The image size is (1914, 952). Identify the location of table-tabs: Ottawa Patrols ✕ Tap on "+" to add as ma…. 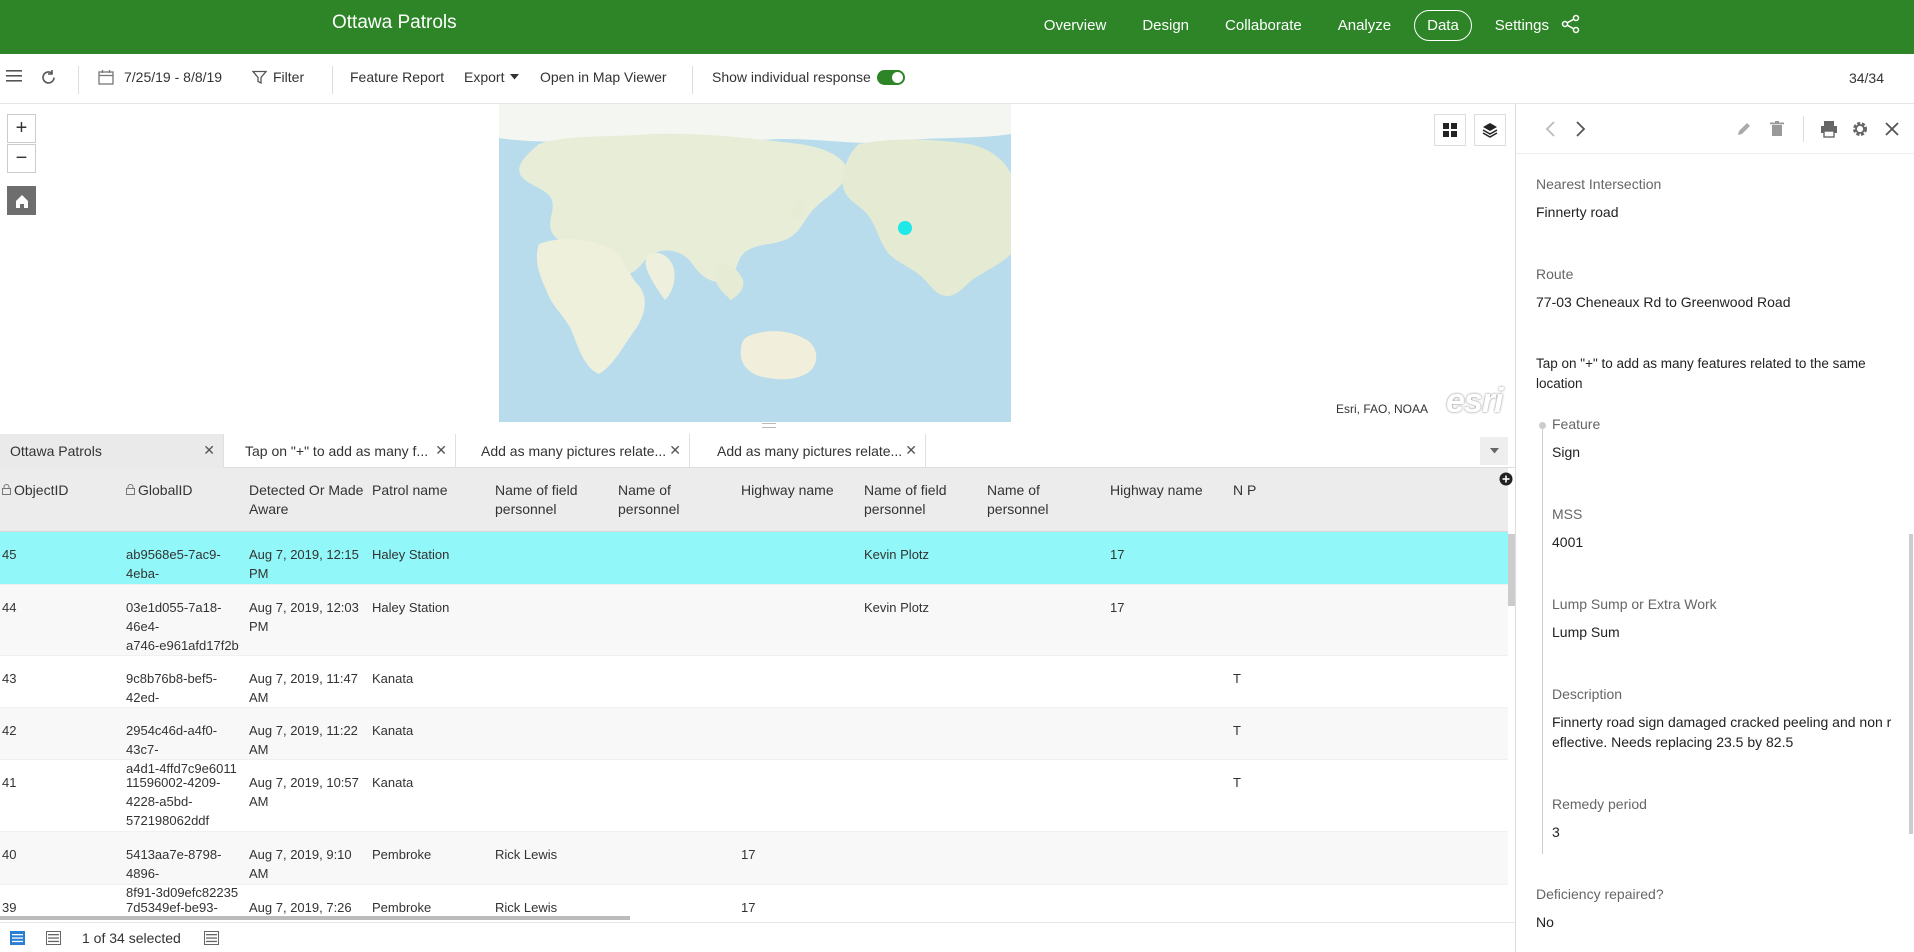
(757, 451).